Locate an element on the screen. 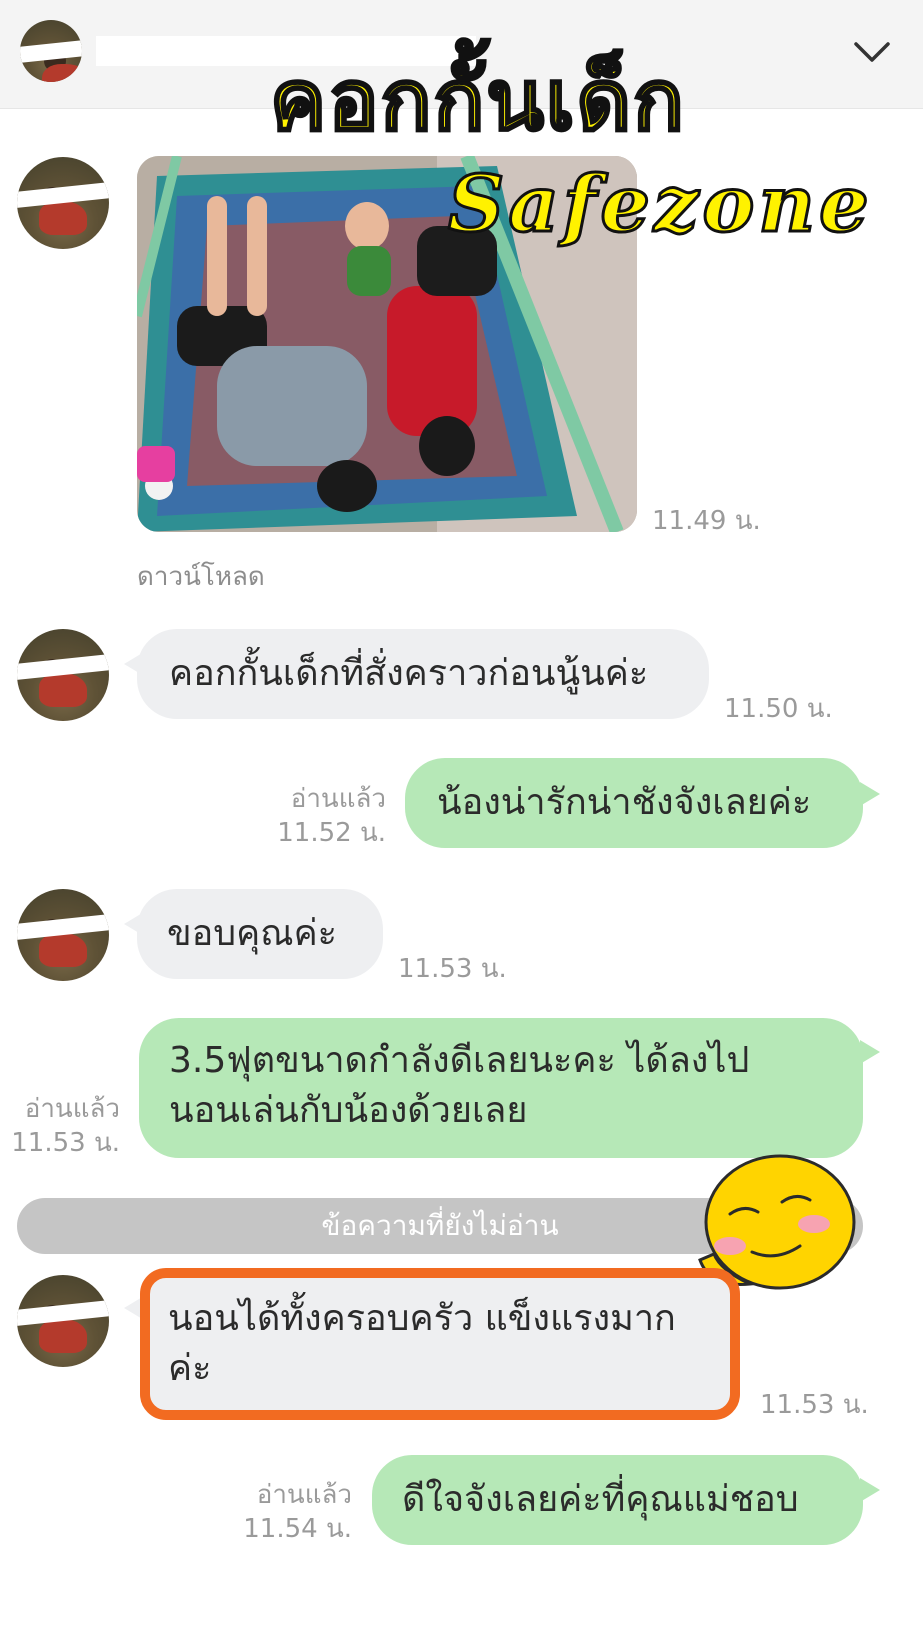 The image size is (923, 1647). message-time: 11.50 น. is located at coordinates (778, 709).